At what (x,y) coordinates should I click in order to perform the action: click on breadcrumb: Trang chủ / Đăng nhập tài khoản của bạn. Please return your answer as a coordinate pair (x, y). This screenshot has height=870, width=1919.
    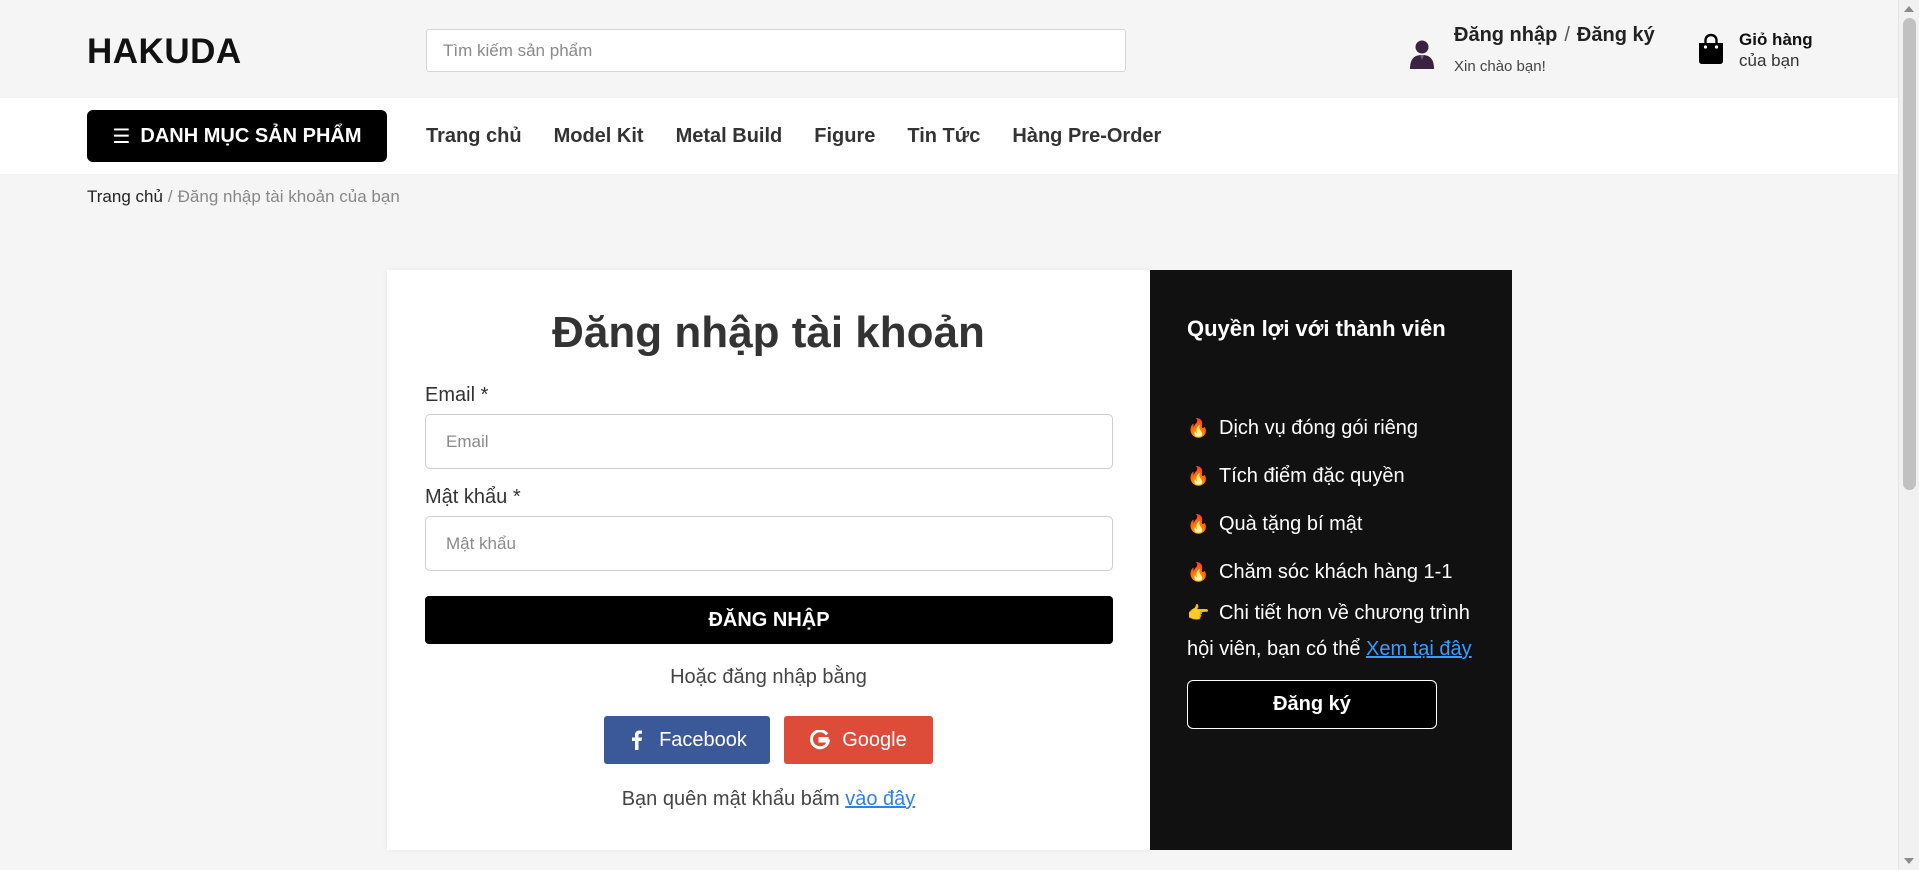
    Looking at the image, I should click on (243, 197).